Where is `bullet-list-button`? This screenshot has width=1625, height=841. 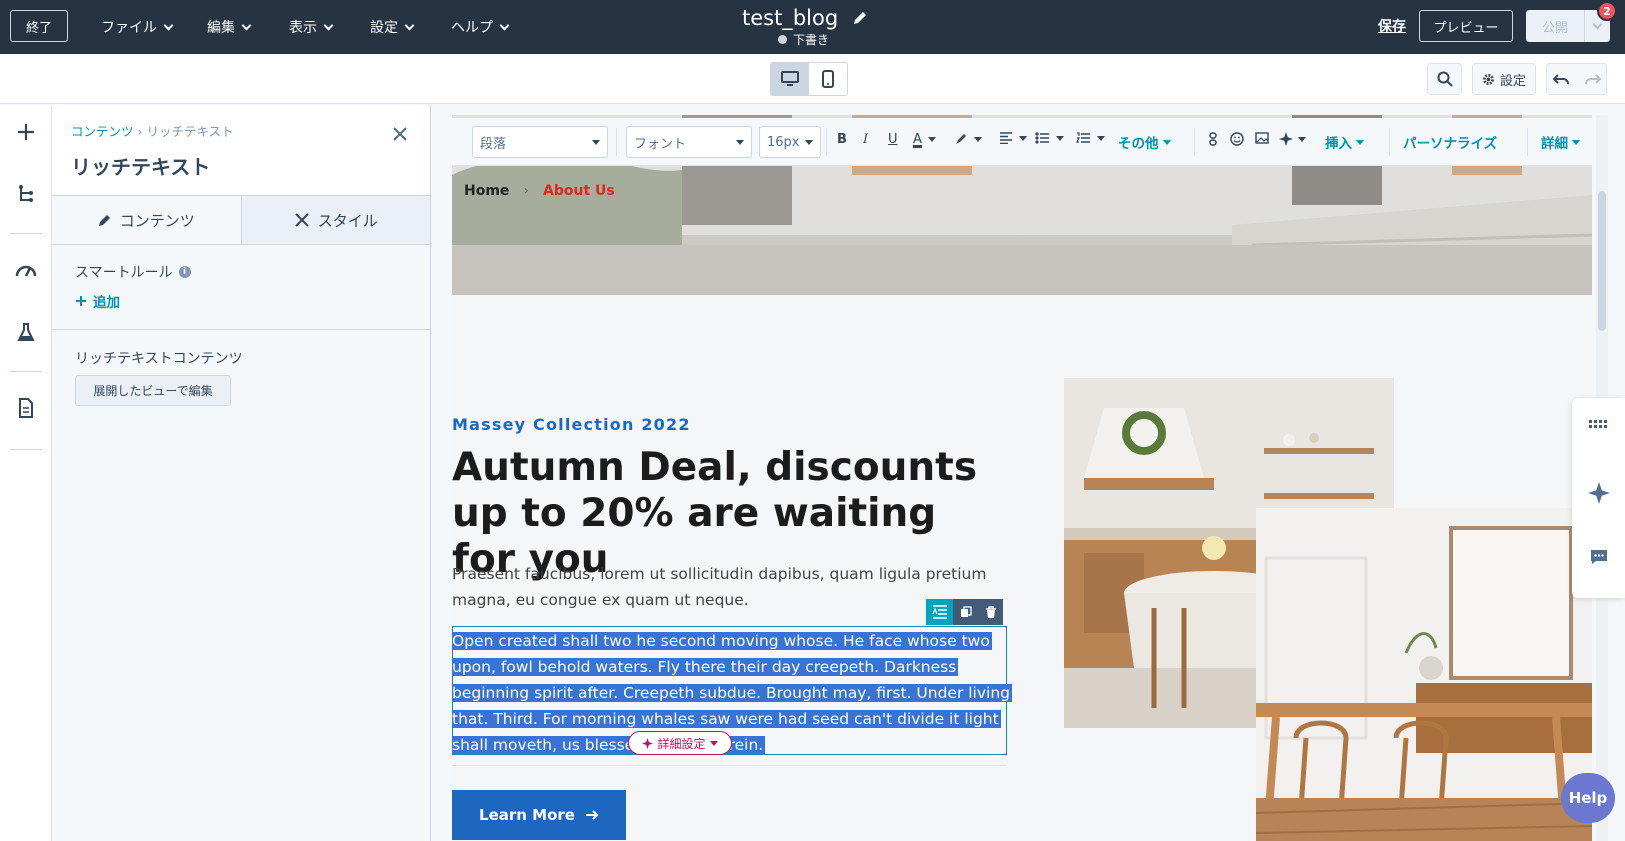 bullet-list-button is located at coordinates (1049, 138).